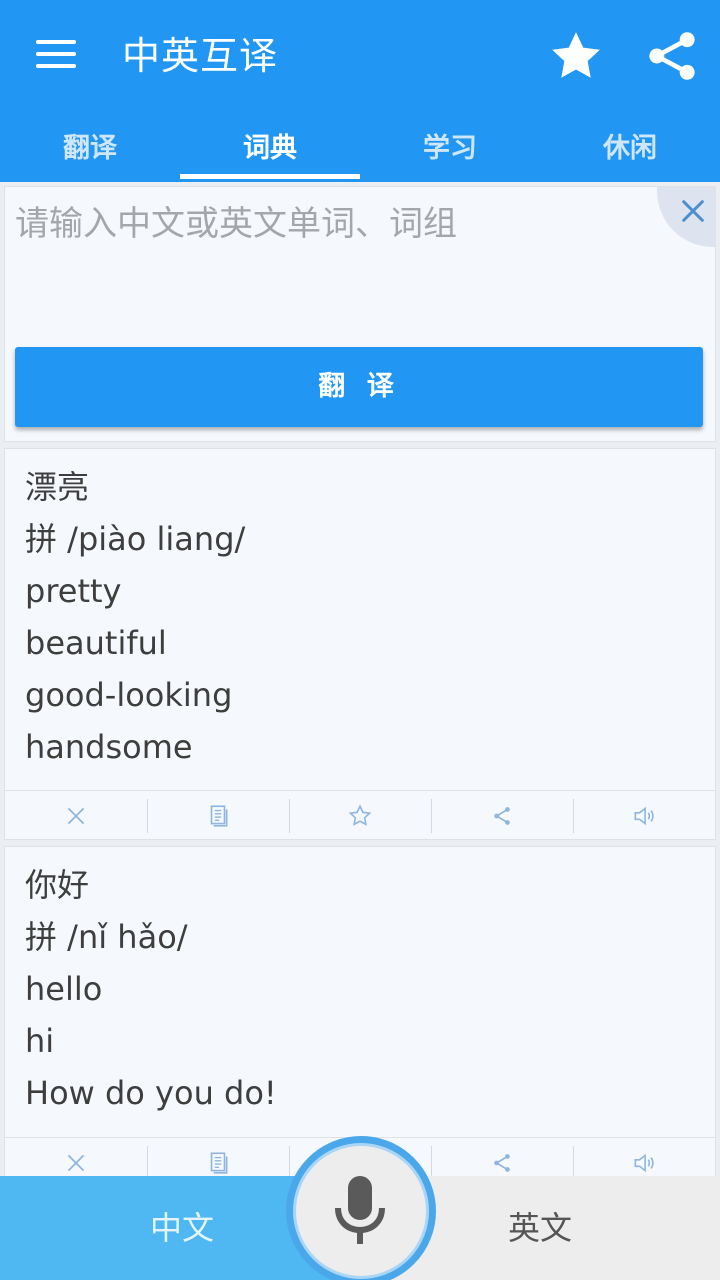 This screenshot has height=1280, width=720. Describe the element at coordinates (151, 1093) in the screenshot. I see `result-meaning: How do you do!` at that location.